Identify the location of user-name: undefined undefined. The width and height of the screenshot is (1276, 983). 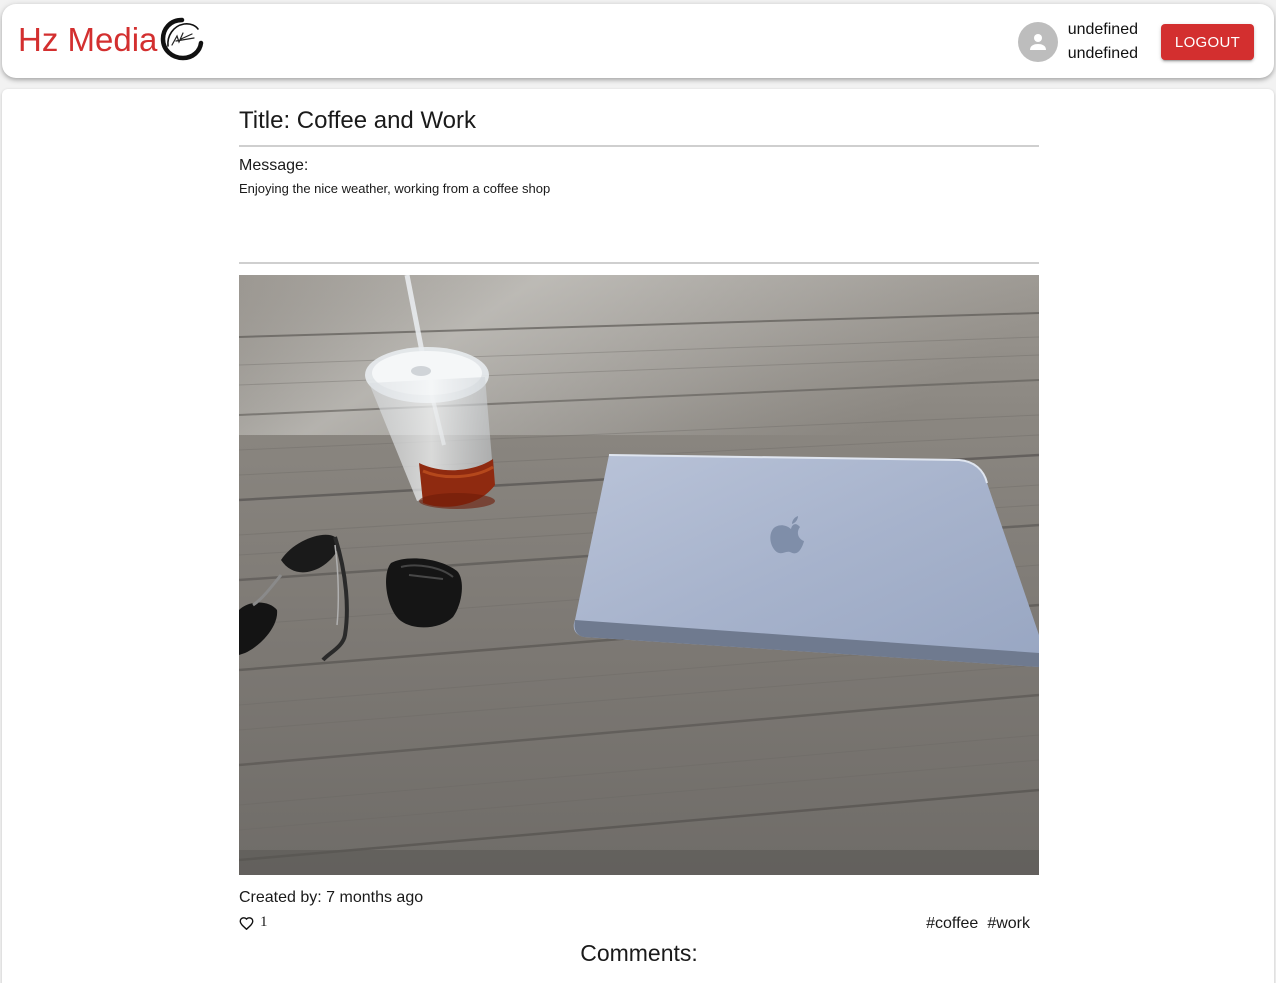
(1103, 42).